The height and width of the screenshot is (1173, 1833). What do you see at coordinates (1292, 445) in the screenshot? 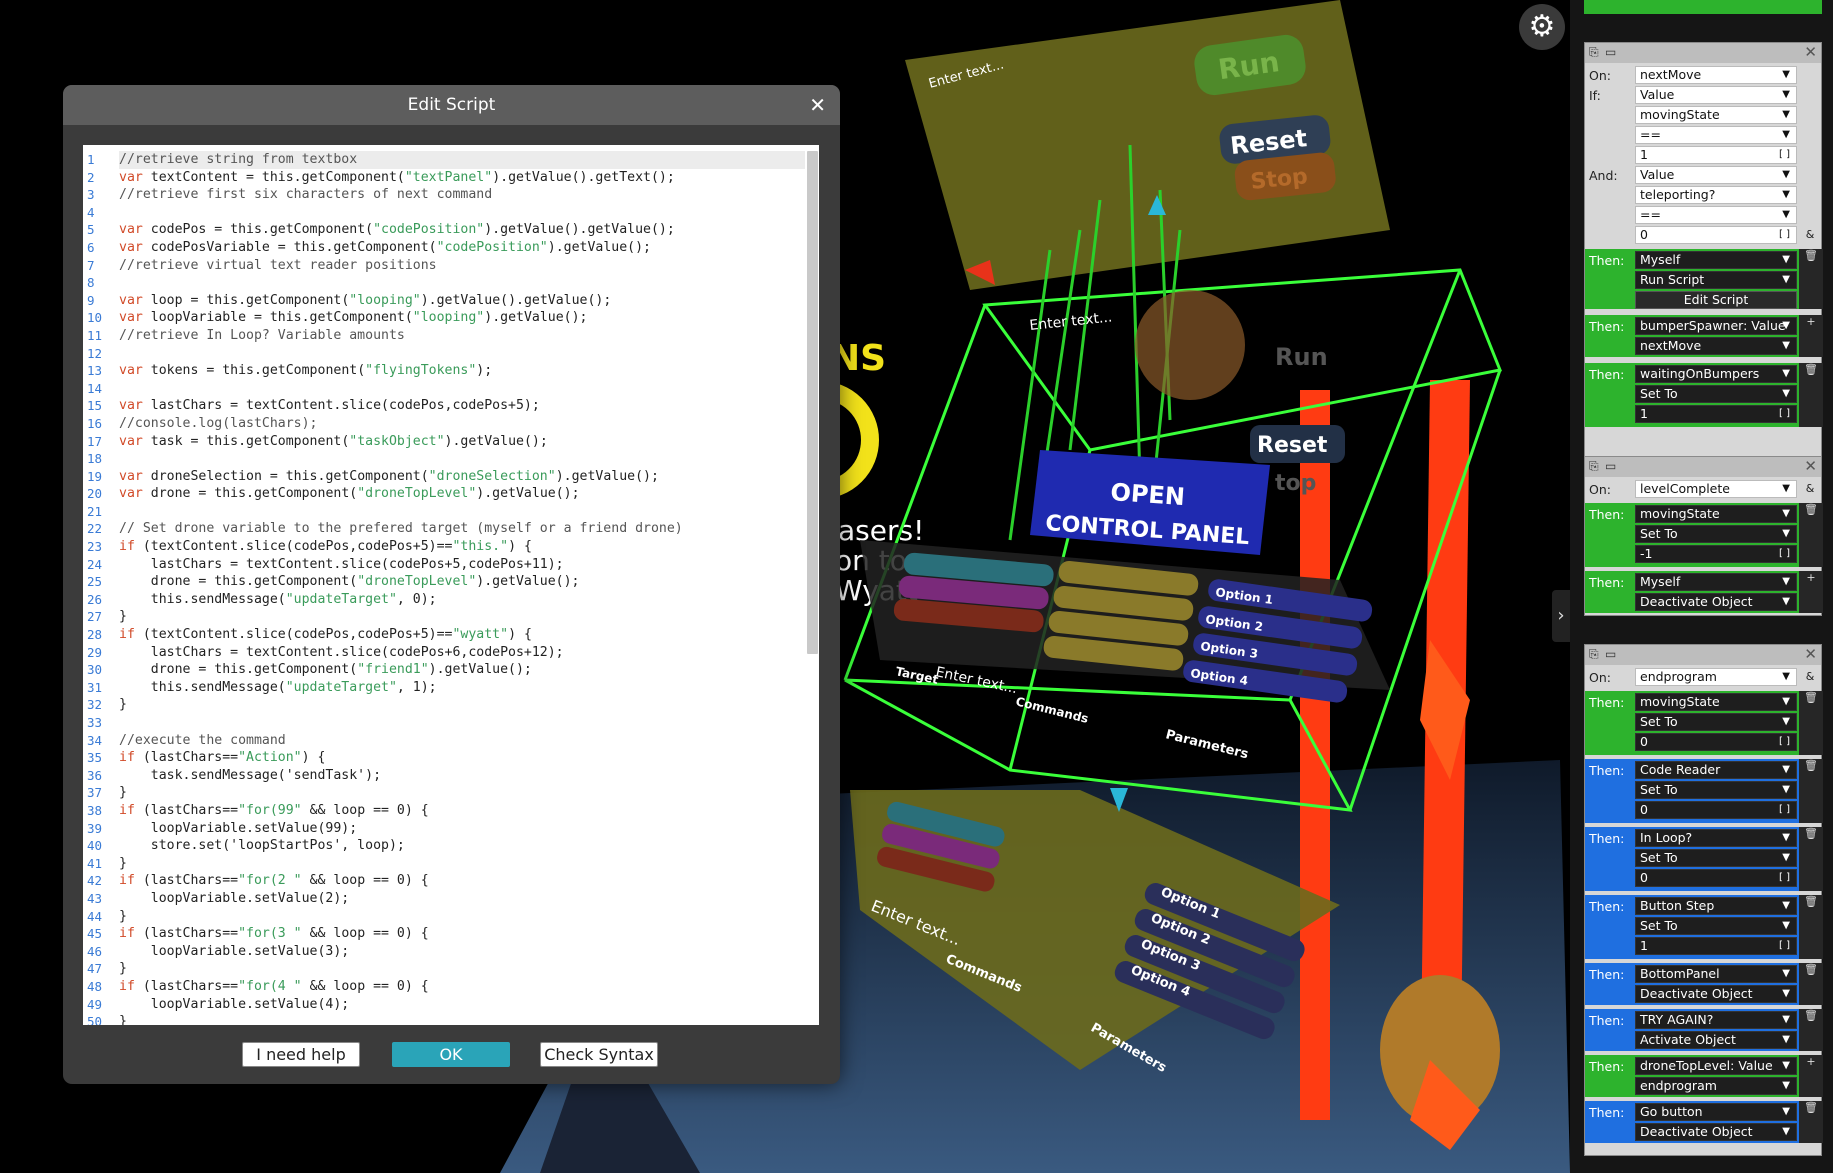
I see `scene-reset-mid: Reset` at bounding box center [1292, 445].